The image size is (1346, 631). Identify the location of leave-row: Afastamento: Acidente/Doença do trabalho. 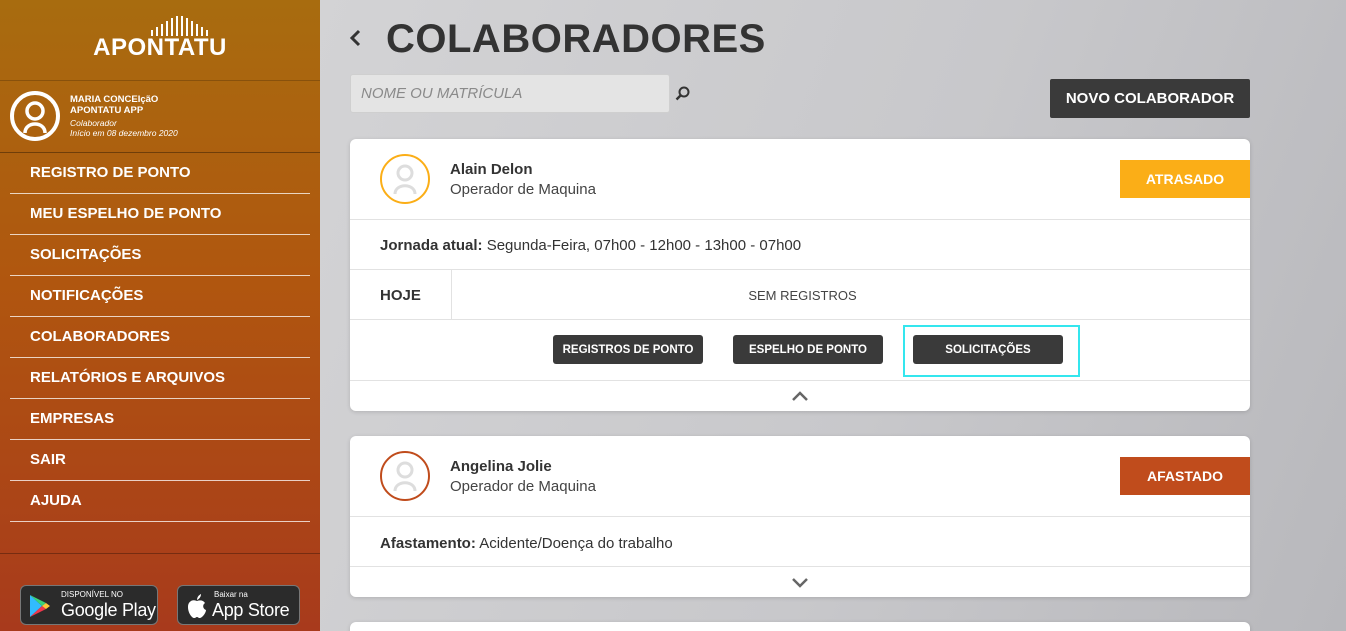
(800, 541).